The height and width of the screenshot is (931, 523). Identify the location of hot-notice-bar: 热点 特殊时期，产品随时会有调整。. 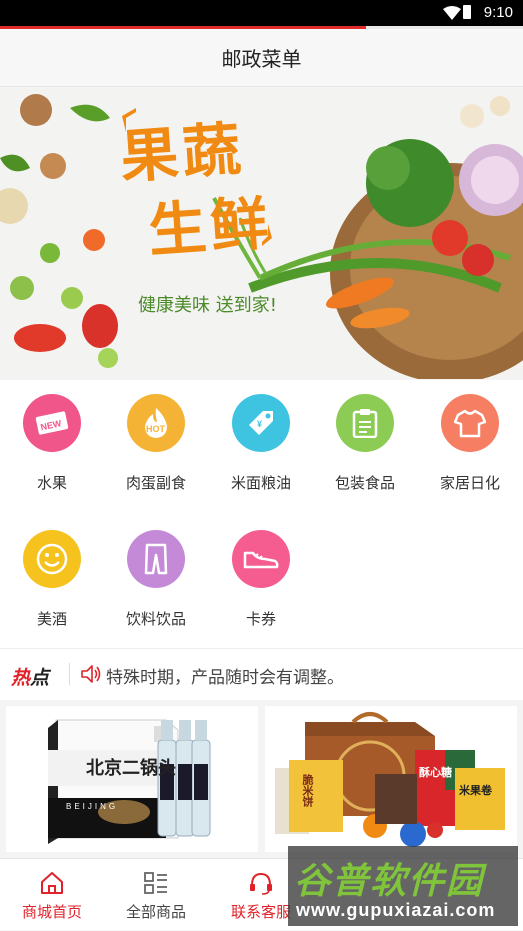
(261, 674).